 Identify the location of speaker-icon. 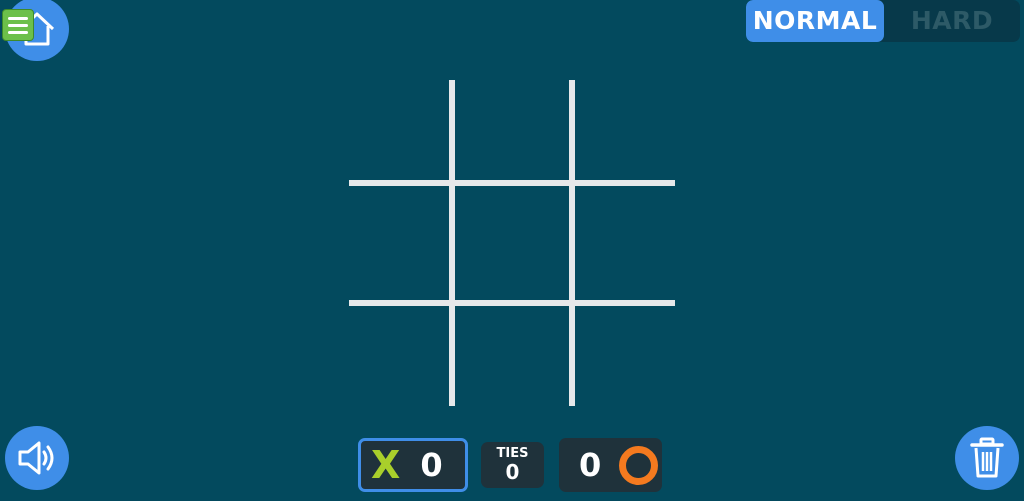
(36, 458).